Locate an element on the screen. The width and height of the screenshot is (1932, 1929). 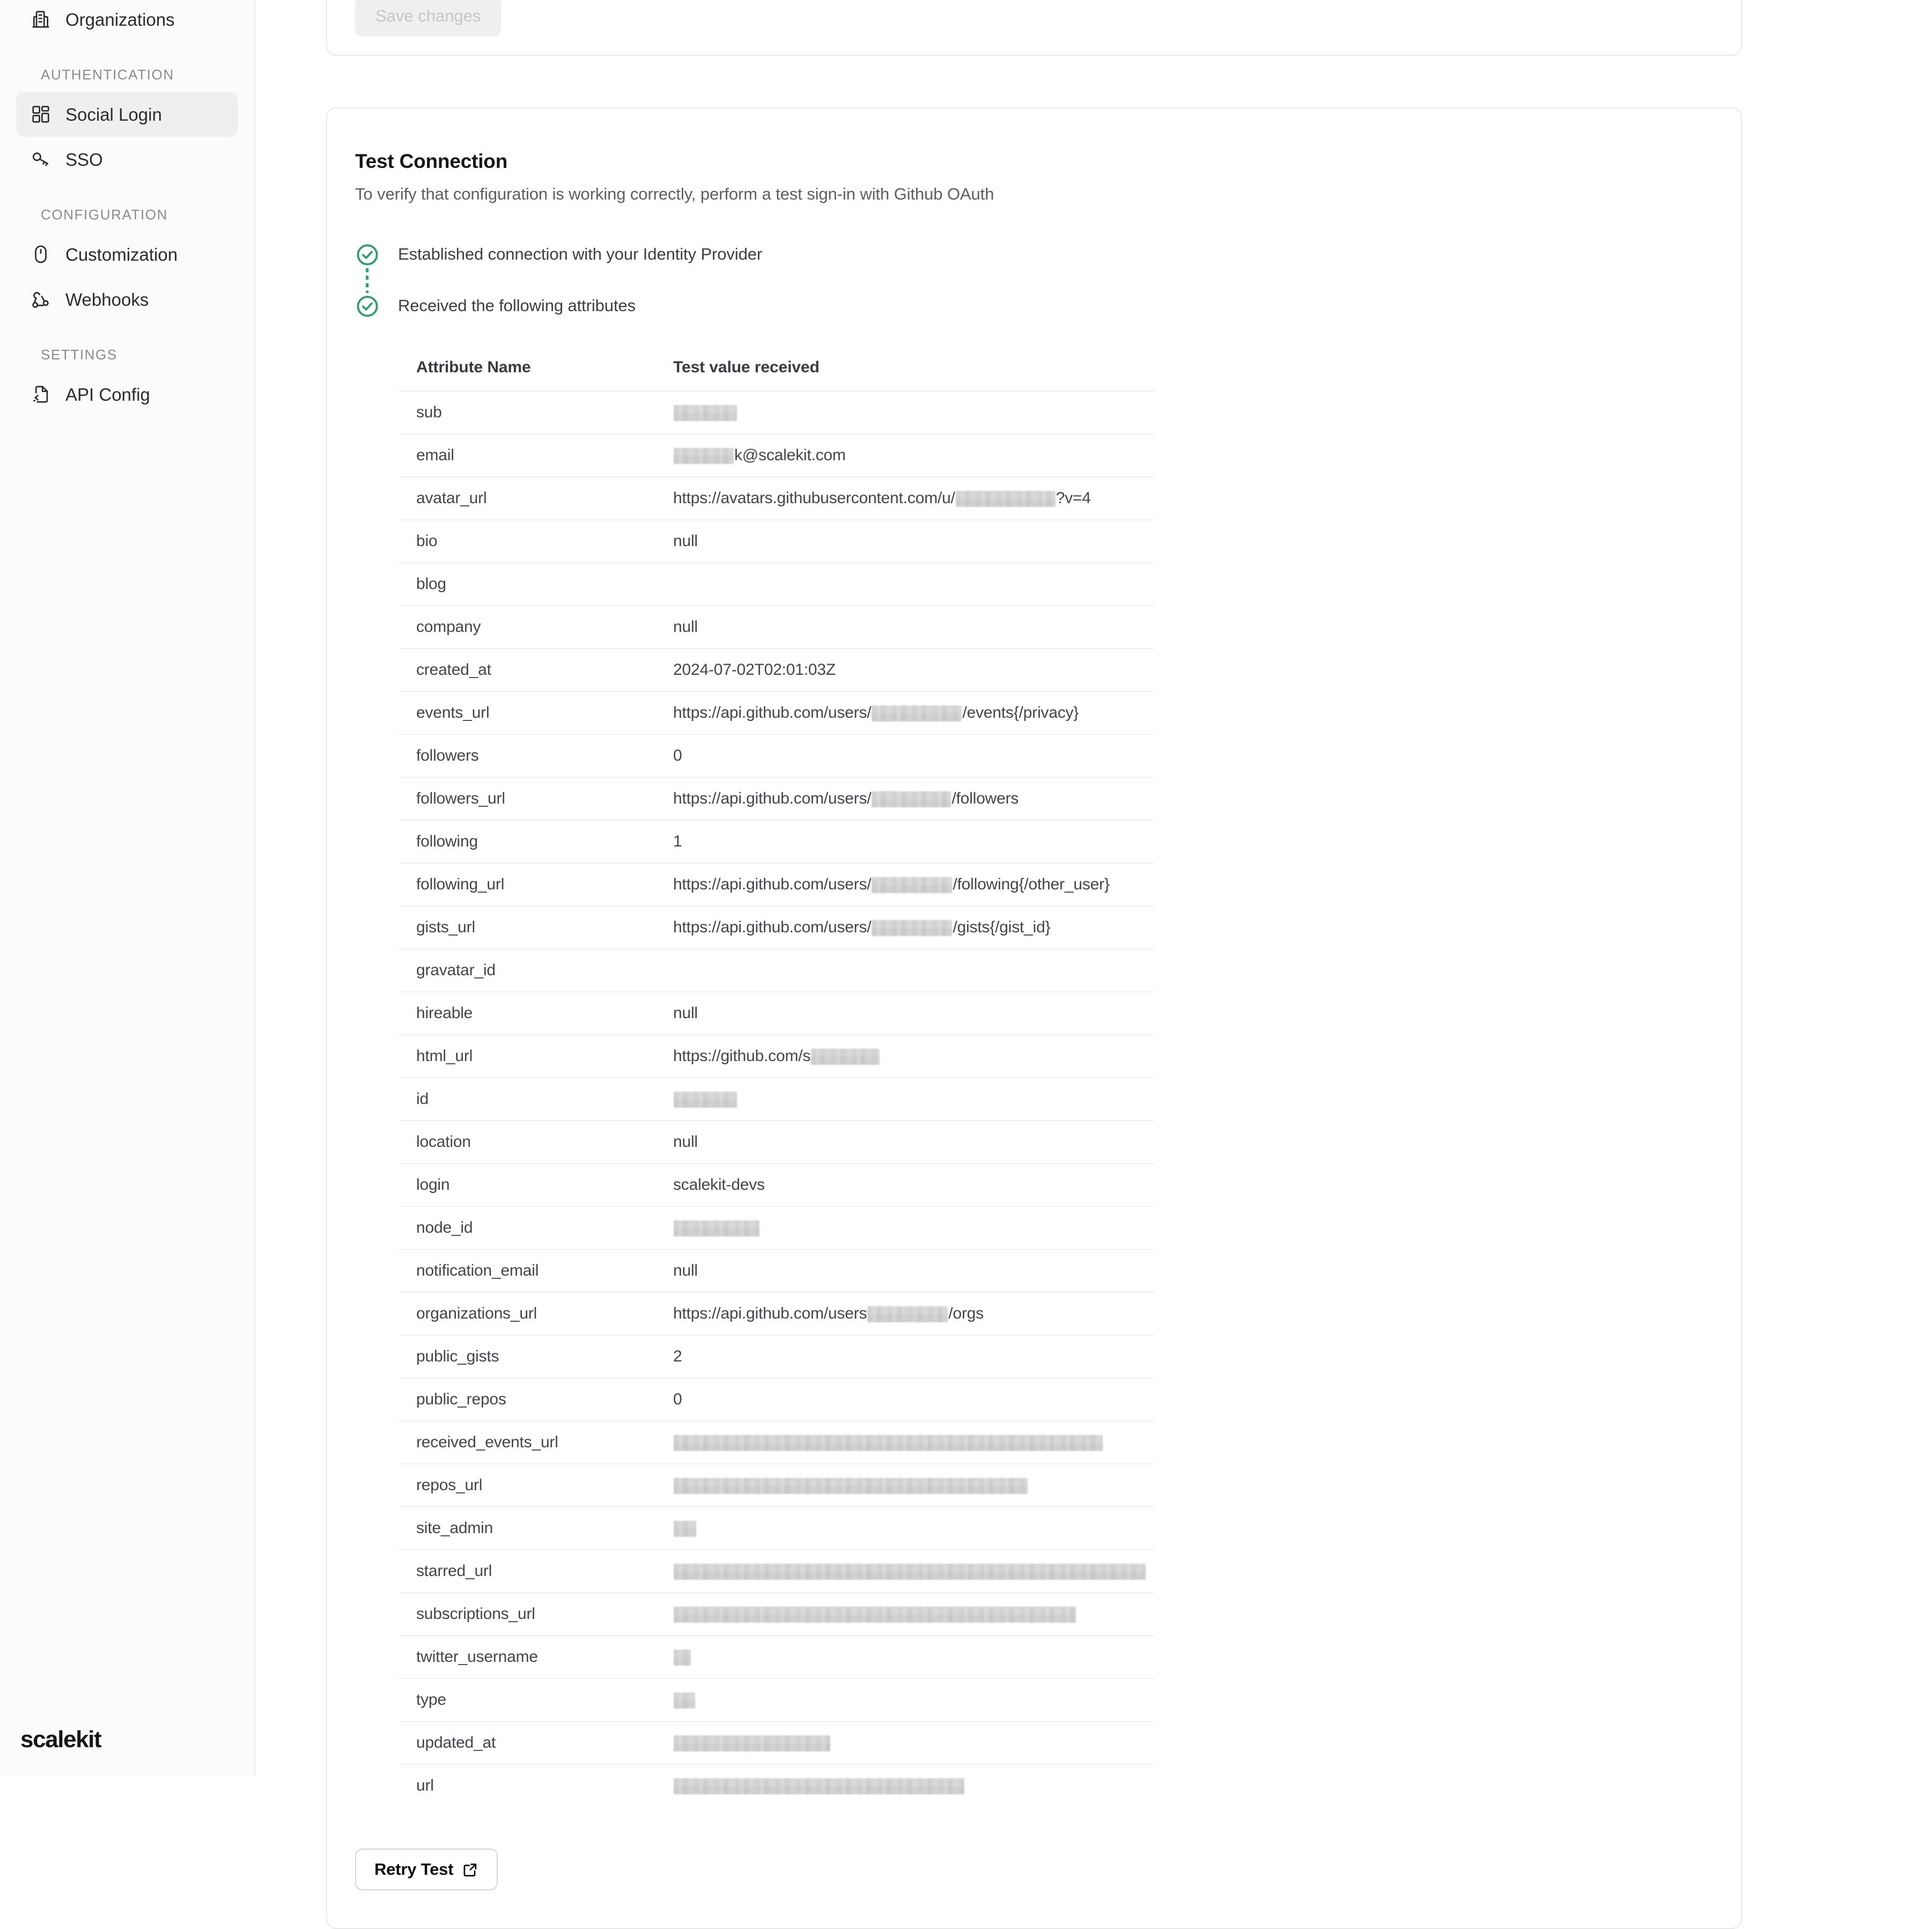
sidebar-section-settings: SETTINGS is located at coordinates (79, 355).